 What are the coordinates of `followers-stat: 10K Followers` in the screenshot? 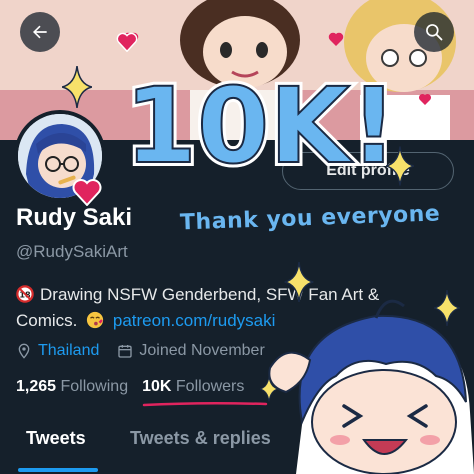 It's located at (193, 387).